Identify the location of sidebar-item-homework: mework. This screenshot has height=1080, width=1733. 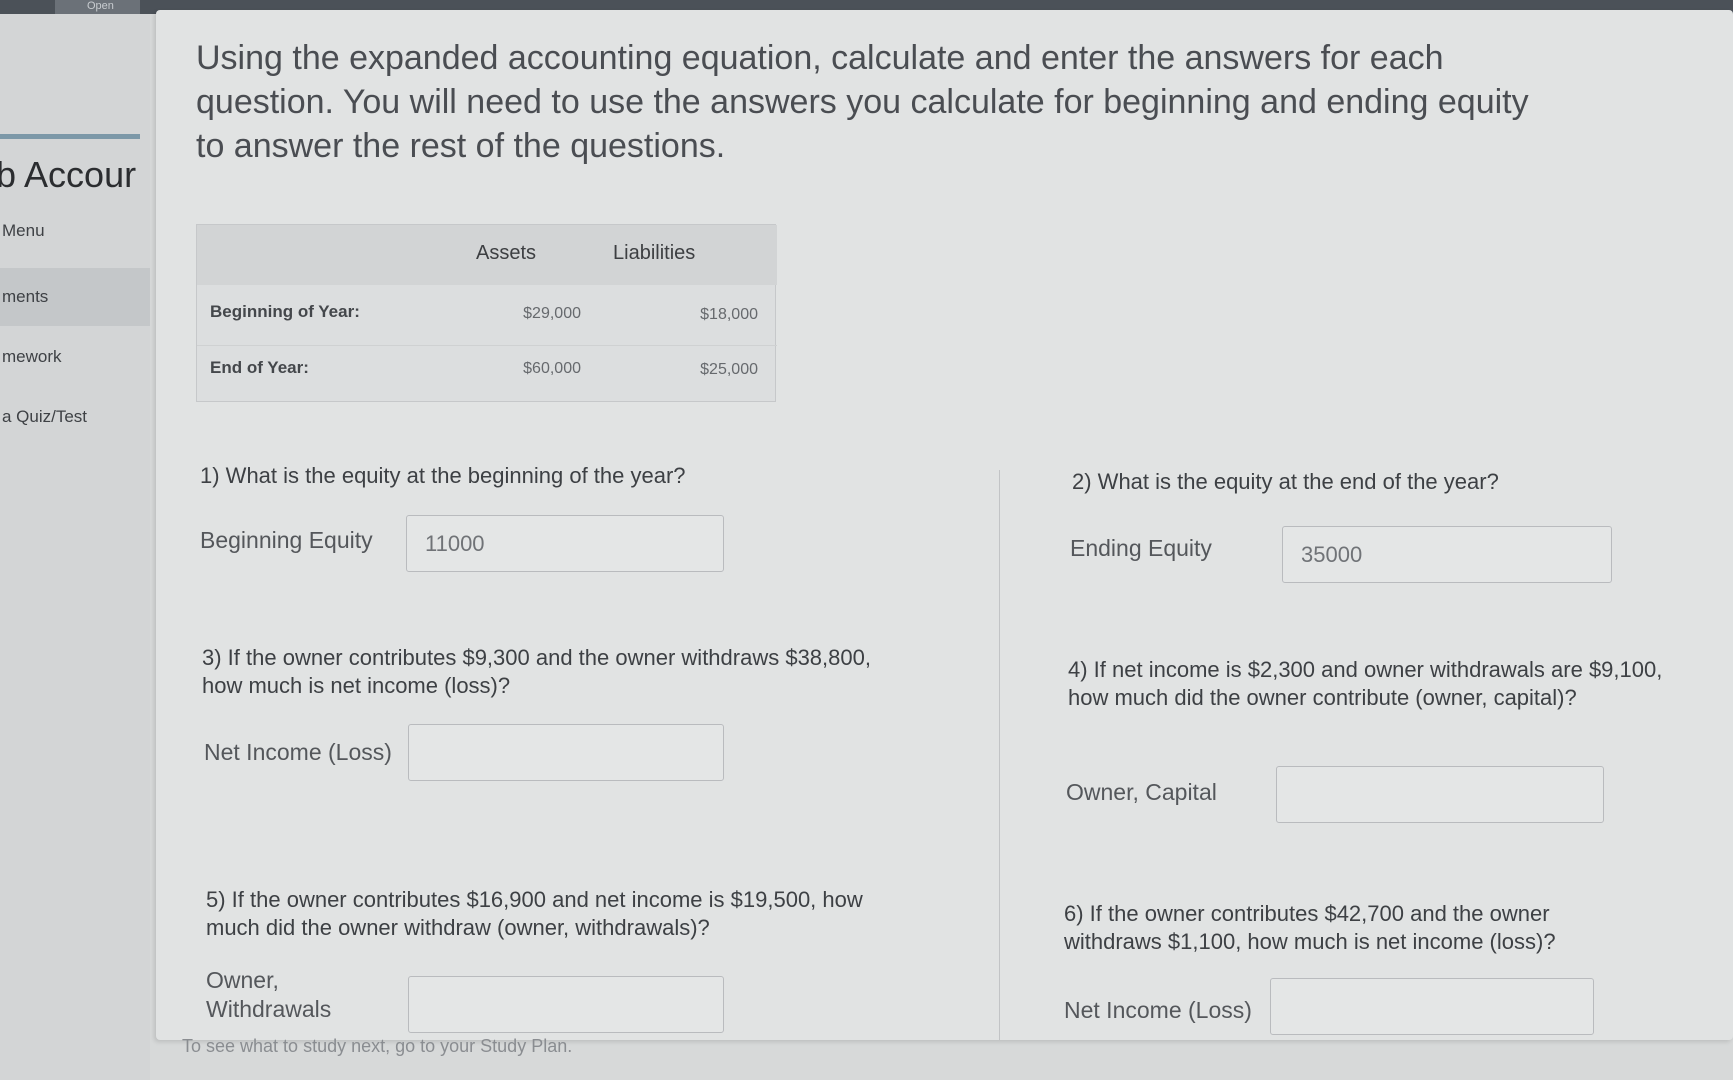
(75, 357).